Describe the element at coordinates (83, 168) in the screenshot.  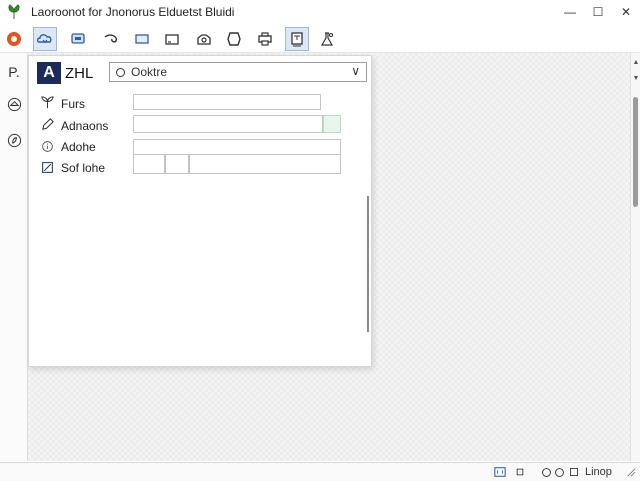
I see `row-label-sof-lohe: Sof lohe` at that location.